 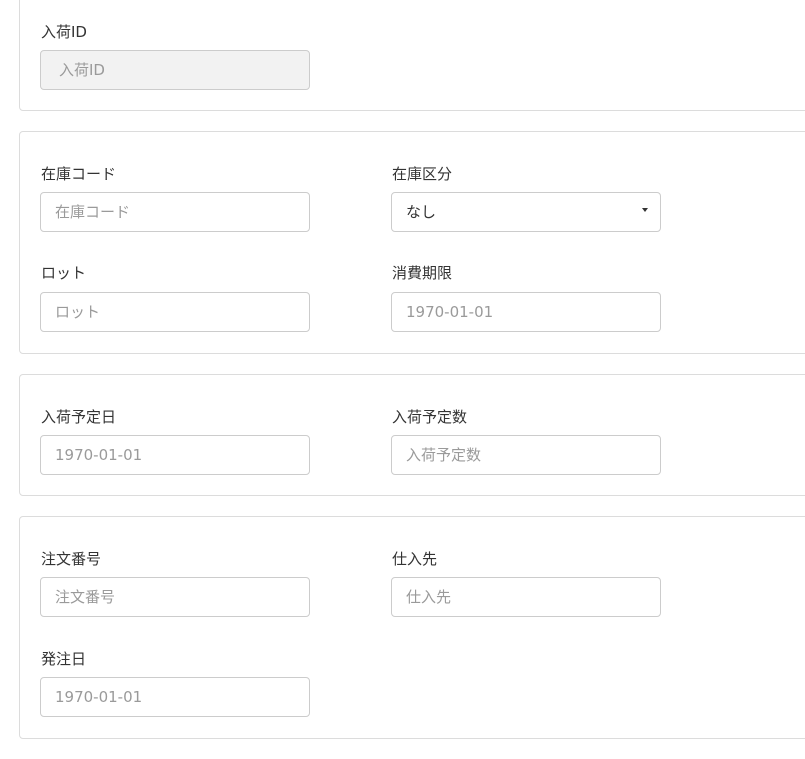 What do you see at coordinates (430, 417) in the screenshot?
I see `planned-qty-label: 入荷予定数` at bounding box center [430, 417].